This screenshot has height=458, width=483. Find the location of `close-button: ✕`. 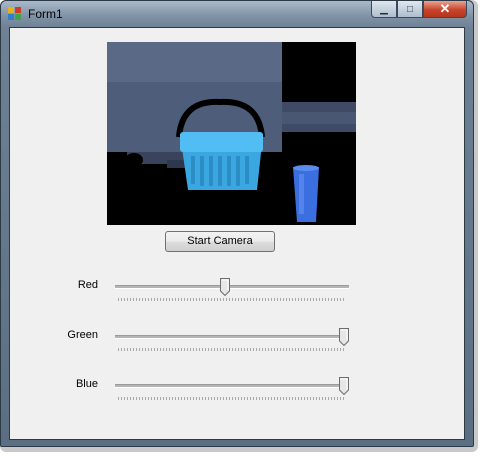

close-button: ✕ is located at coordinates (445, 9).